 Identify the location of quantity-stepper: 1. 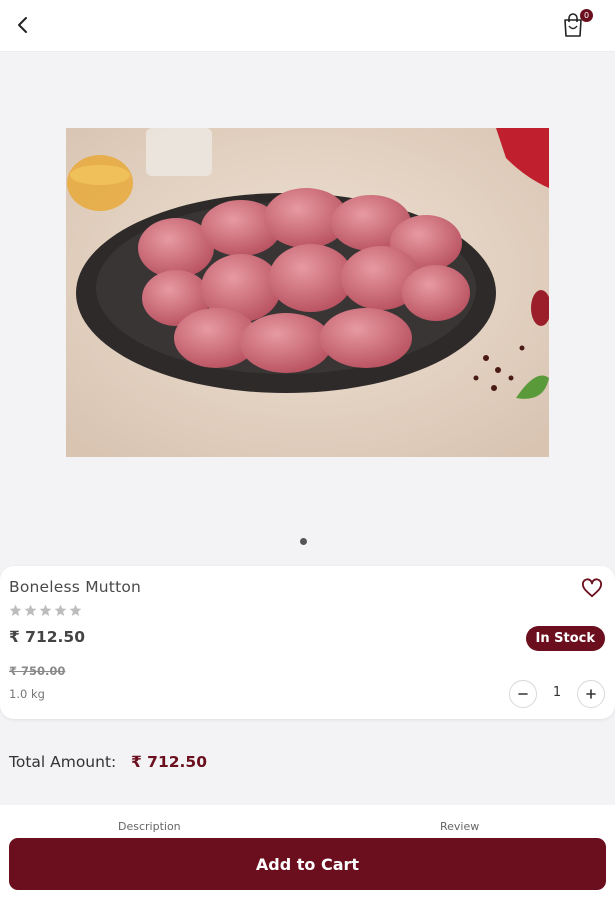
(557, 694).